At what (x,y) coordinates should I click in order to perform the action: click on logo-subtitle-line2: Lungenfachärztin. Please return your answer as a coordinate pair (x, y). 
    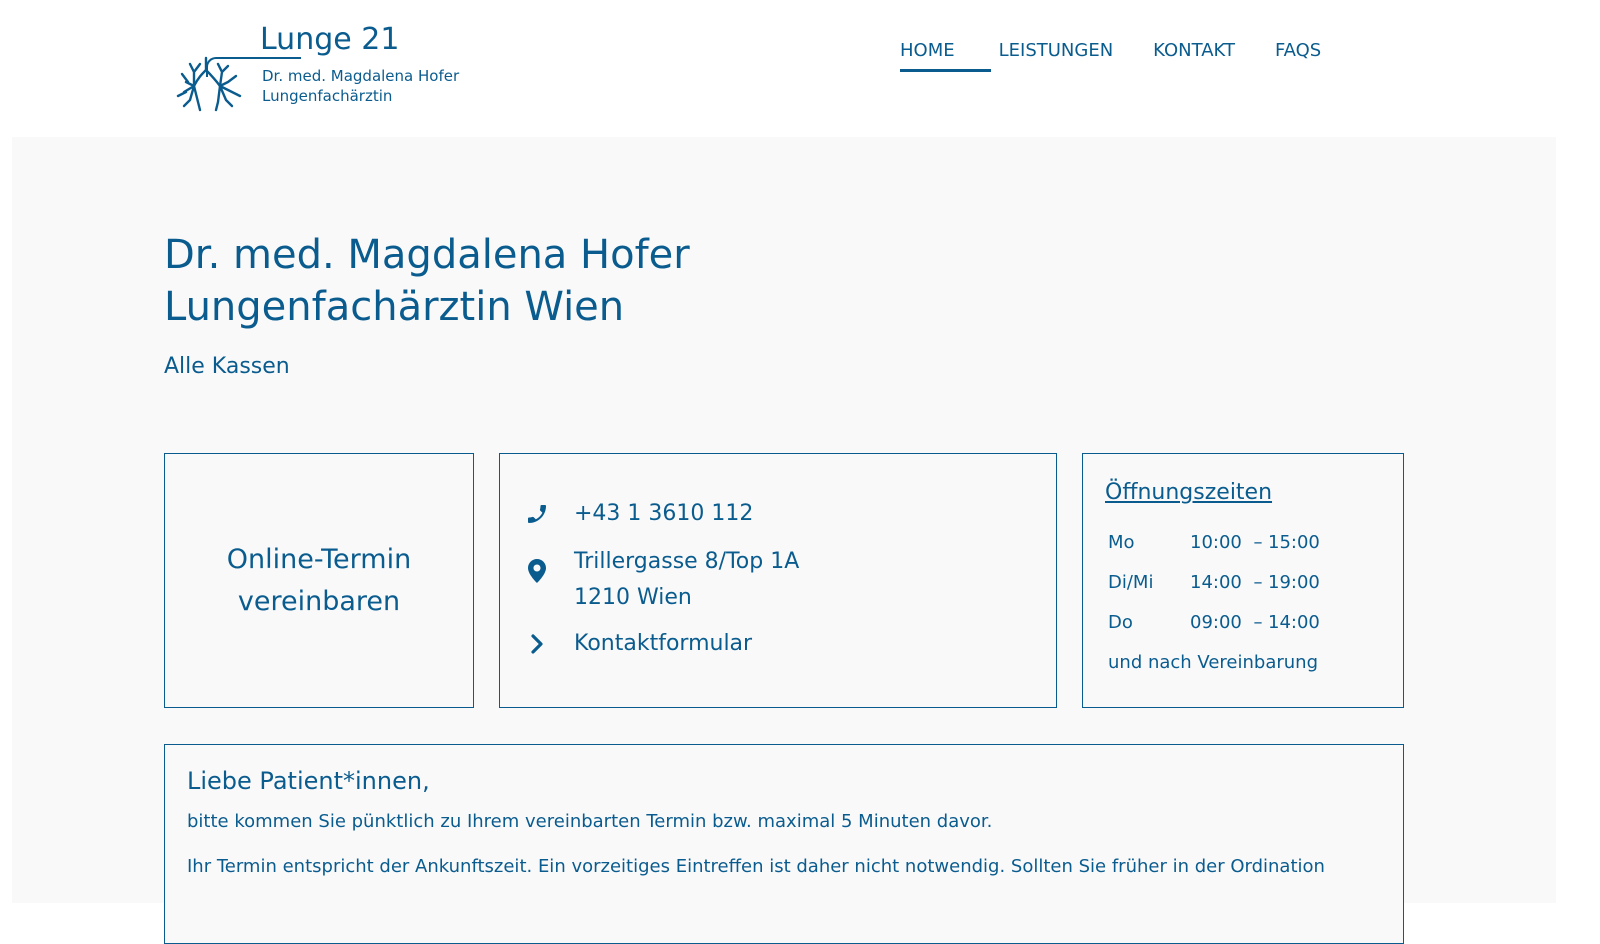
    Looking at the image, I should click on (327, 96).